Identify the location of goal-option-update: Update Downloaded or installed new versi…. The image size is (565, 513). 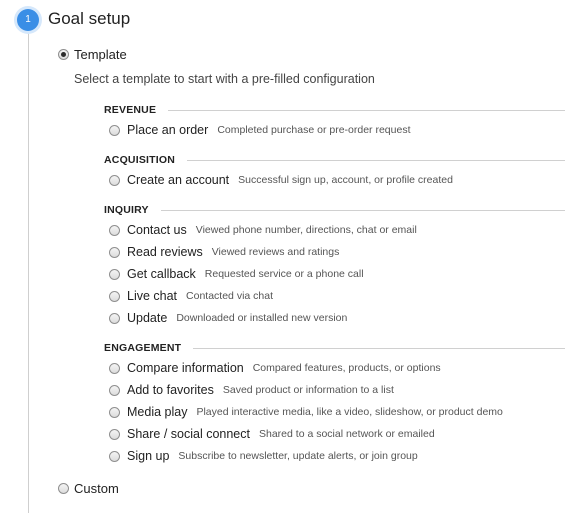
(228, 318).